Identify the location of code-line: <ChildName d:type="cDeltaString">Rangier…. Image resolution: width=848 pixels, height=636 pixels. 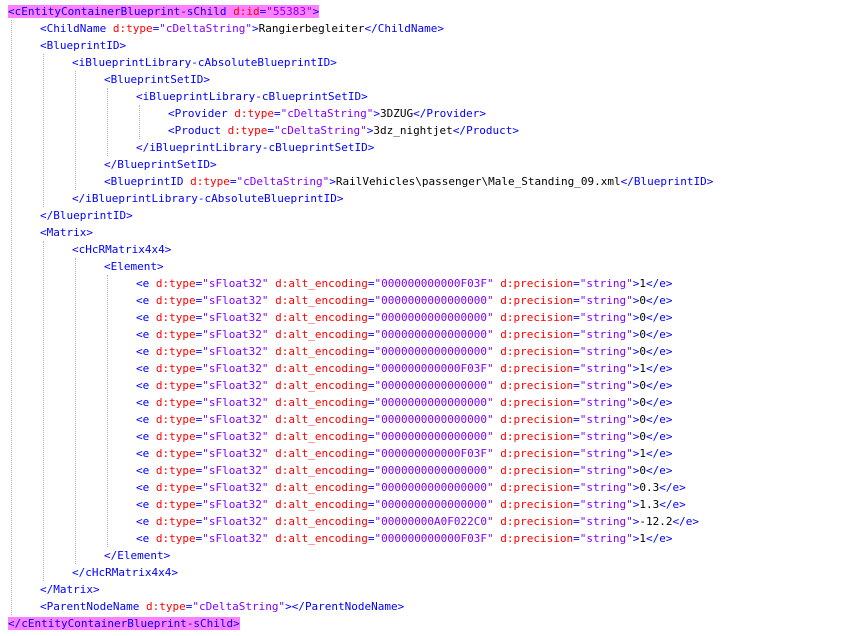
(242, 28).